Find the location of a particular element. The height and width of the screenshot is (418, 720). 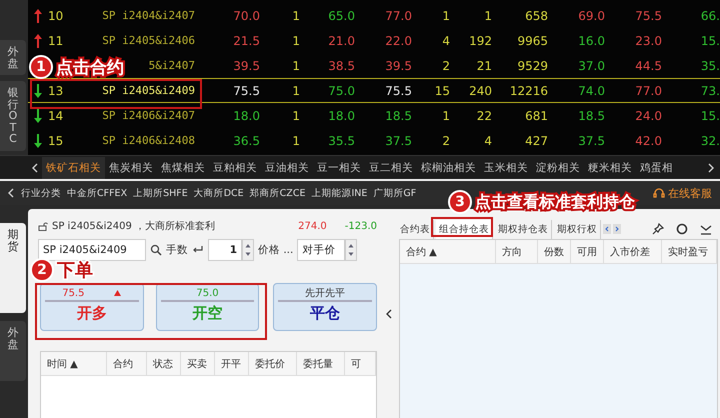

table-cell-text: 70.0 is located at coordinates (246, 15).